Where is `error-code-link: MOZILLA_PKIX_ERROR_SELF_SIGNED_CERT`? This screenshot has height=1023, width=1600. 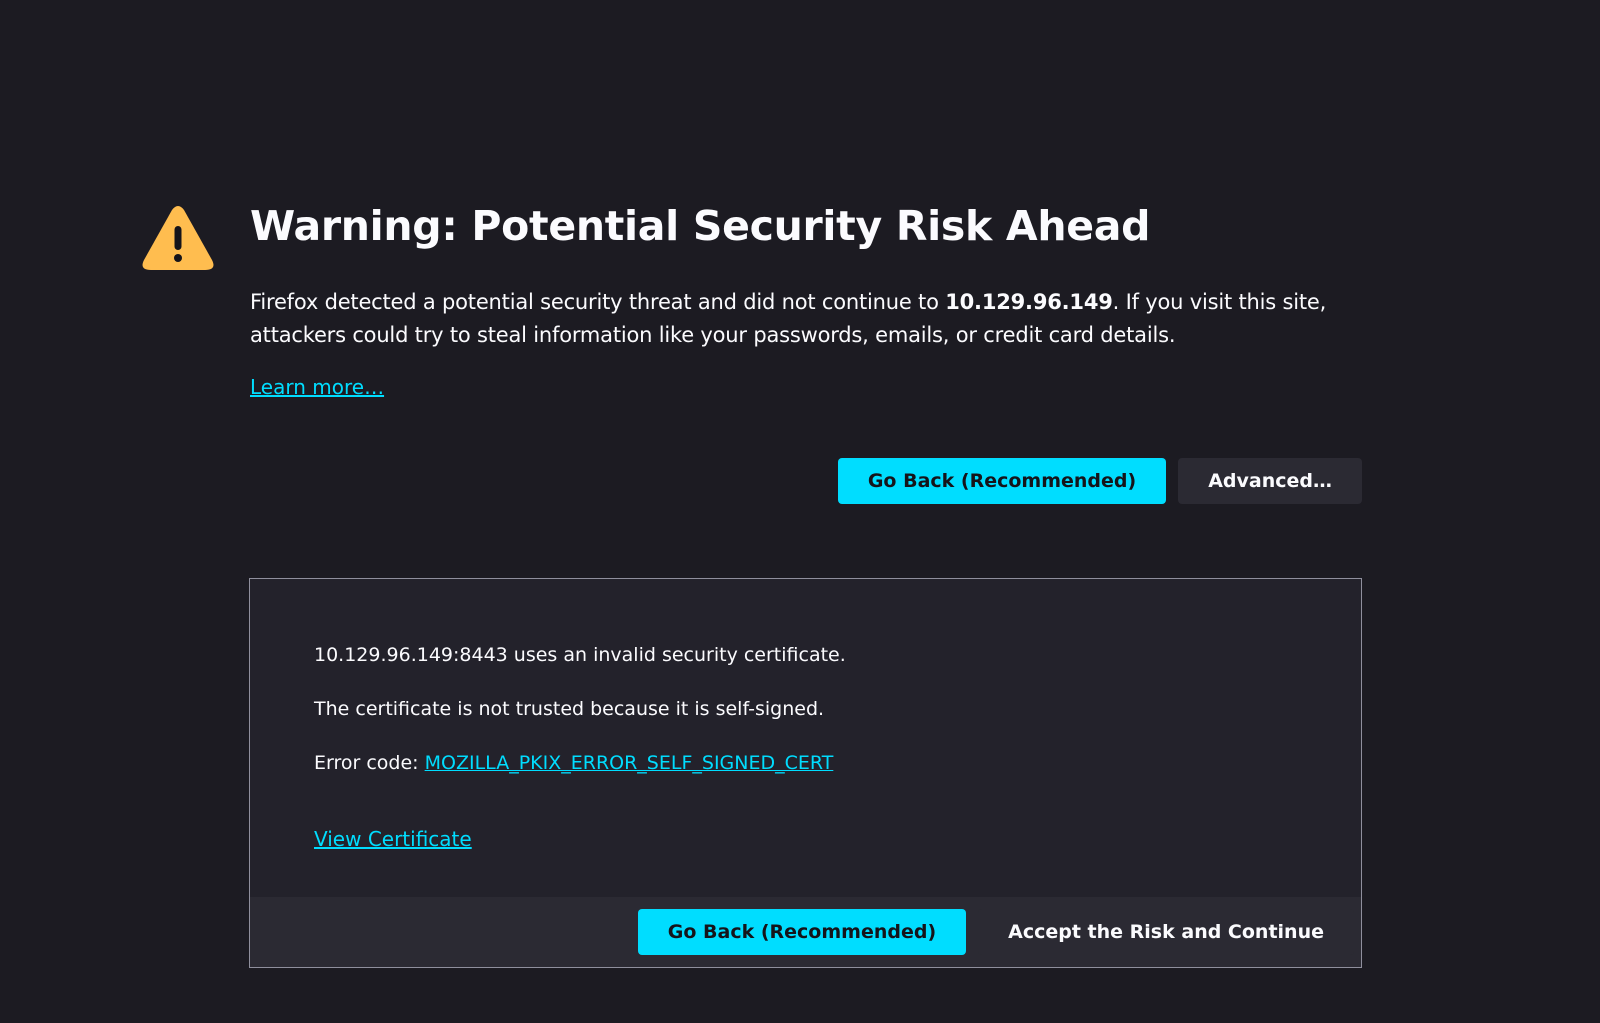
error-code-link: MOZILLA_PKIX_ERROR_SELF_SIGNED_CERT is located at coordinates (629, 763).